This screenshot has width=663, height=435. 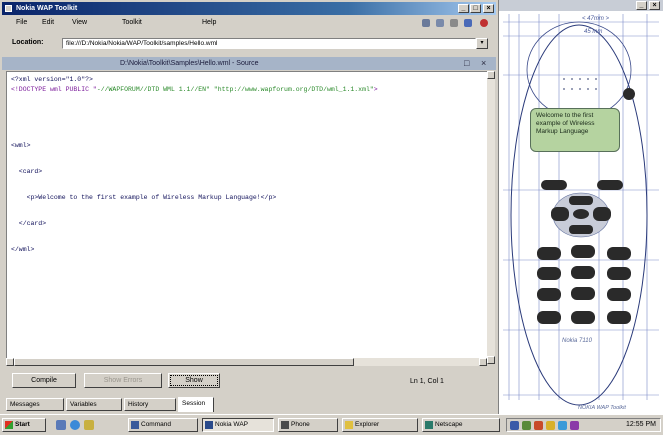 I want to click on forward-icon, so click(x=440, y=23).